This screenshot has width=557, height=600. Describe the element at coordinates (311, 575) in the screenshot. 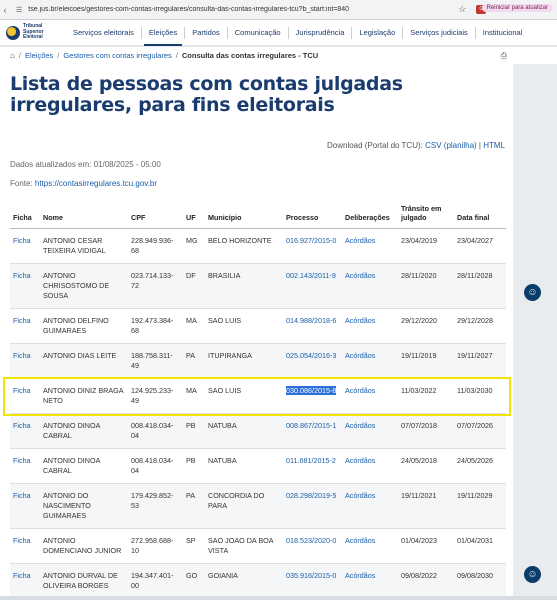

I see `processo-link: 035.916/2015-0` at that location.